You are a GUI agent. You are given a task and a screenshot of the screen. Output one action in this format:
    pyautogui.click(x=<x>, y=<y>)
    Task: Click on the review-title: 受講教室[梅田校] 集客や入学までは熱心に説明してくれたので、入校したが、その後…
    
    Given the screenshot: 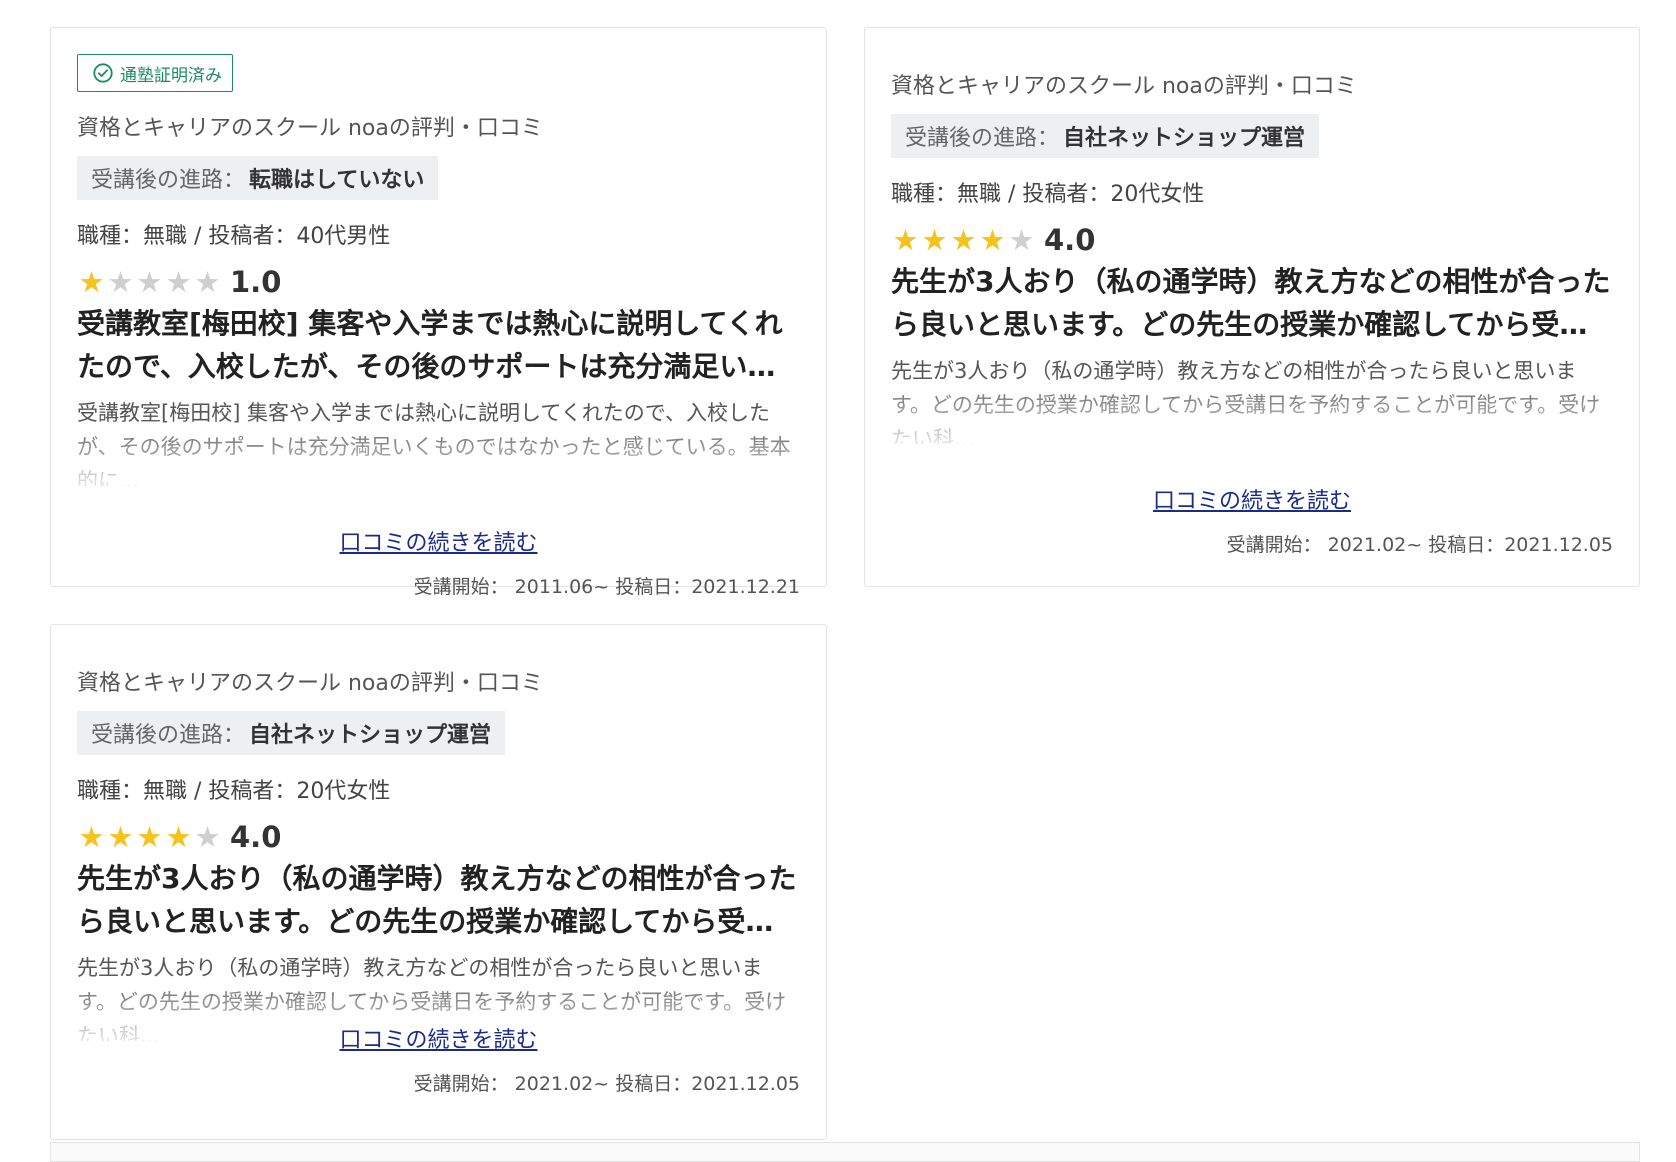 What is the action you would take?
    pyautogui.click(x=430, y=345)
    